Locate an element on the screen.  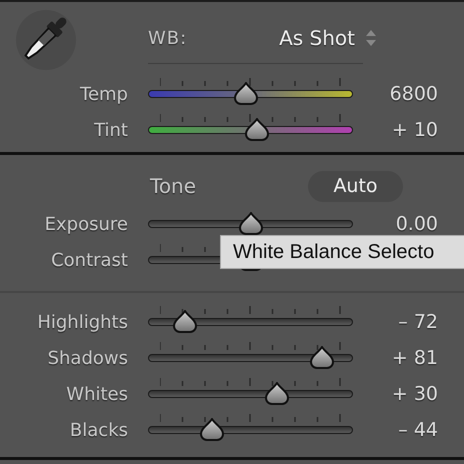
slider-label: Contrast is located at coordinates (89, 260).